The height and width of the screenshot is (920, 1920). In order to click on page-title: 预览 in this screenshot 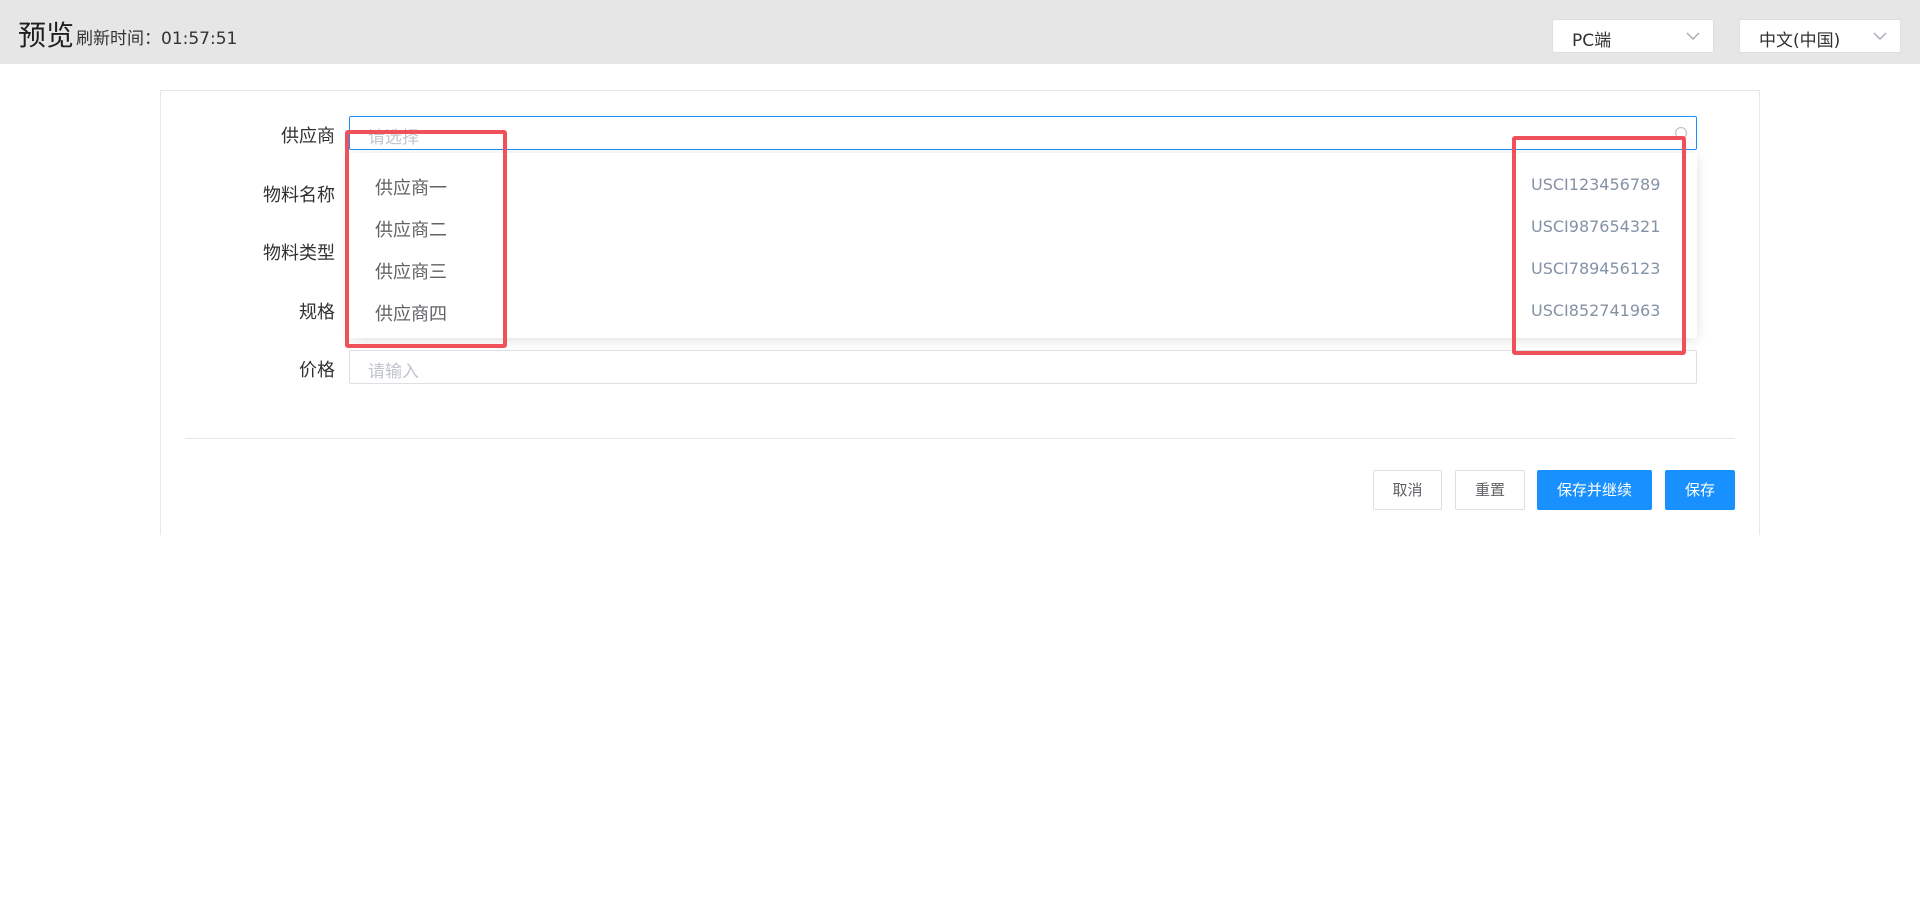, I will do `click(46, 35)`.